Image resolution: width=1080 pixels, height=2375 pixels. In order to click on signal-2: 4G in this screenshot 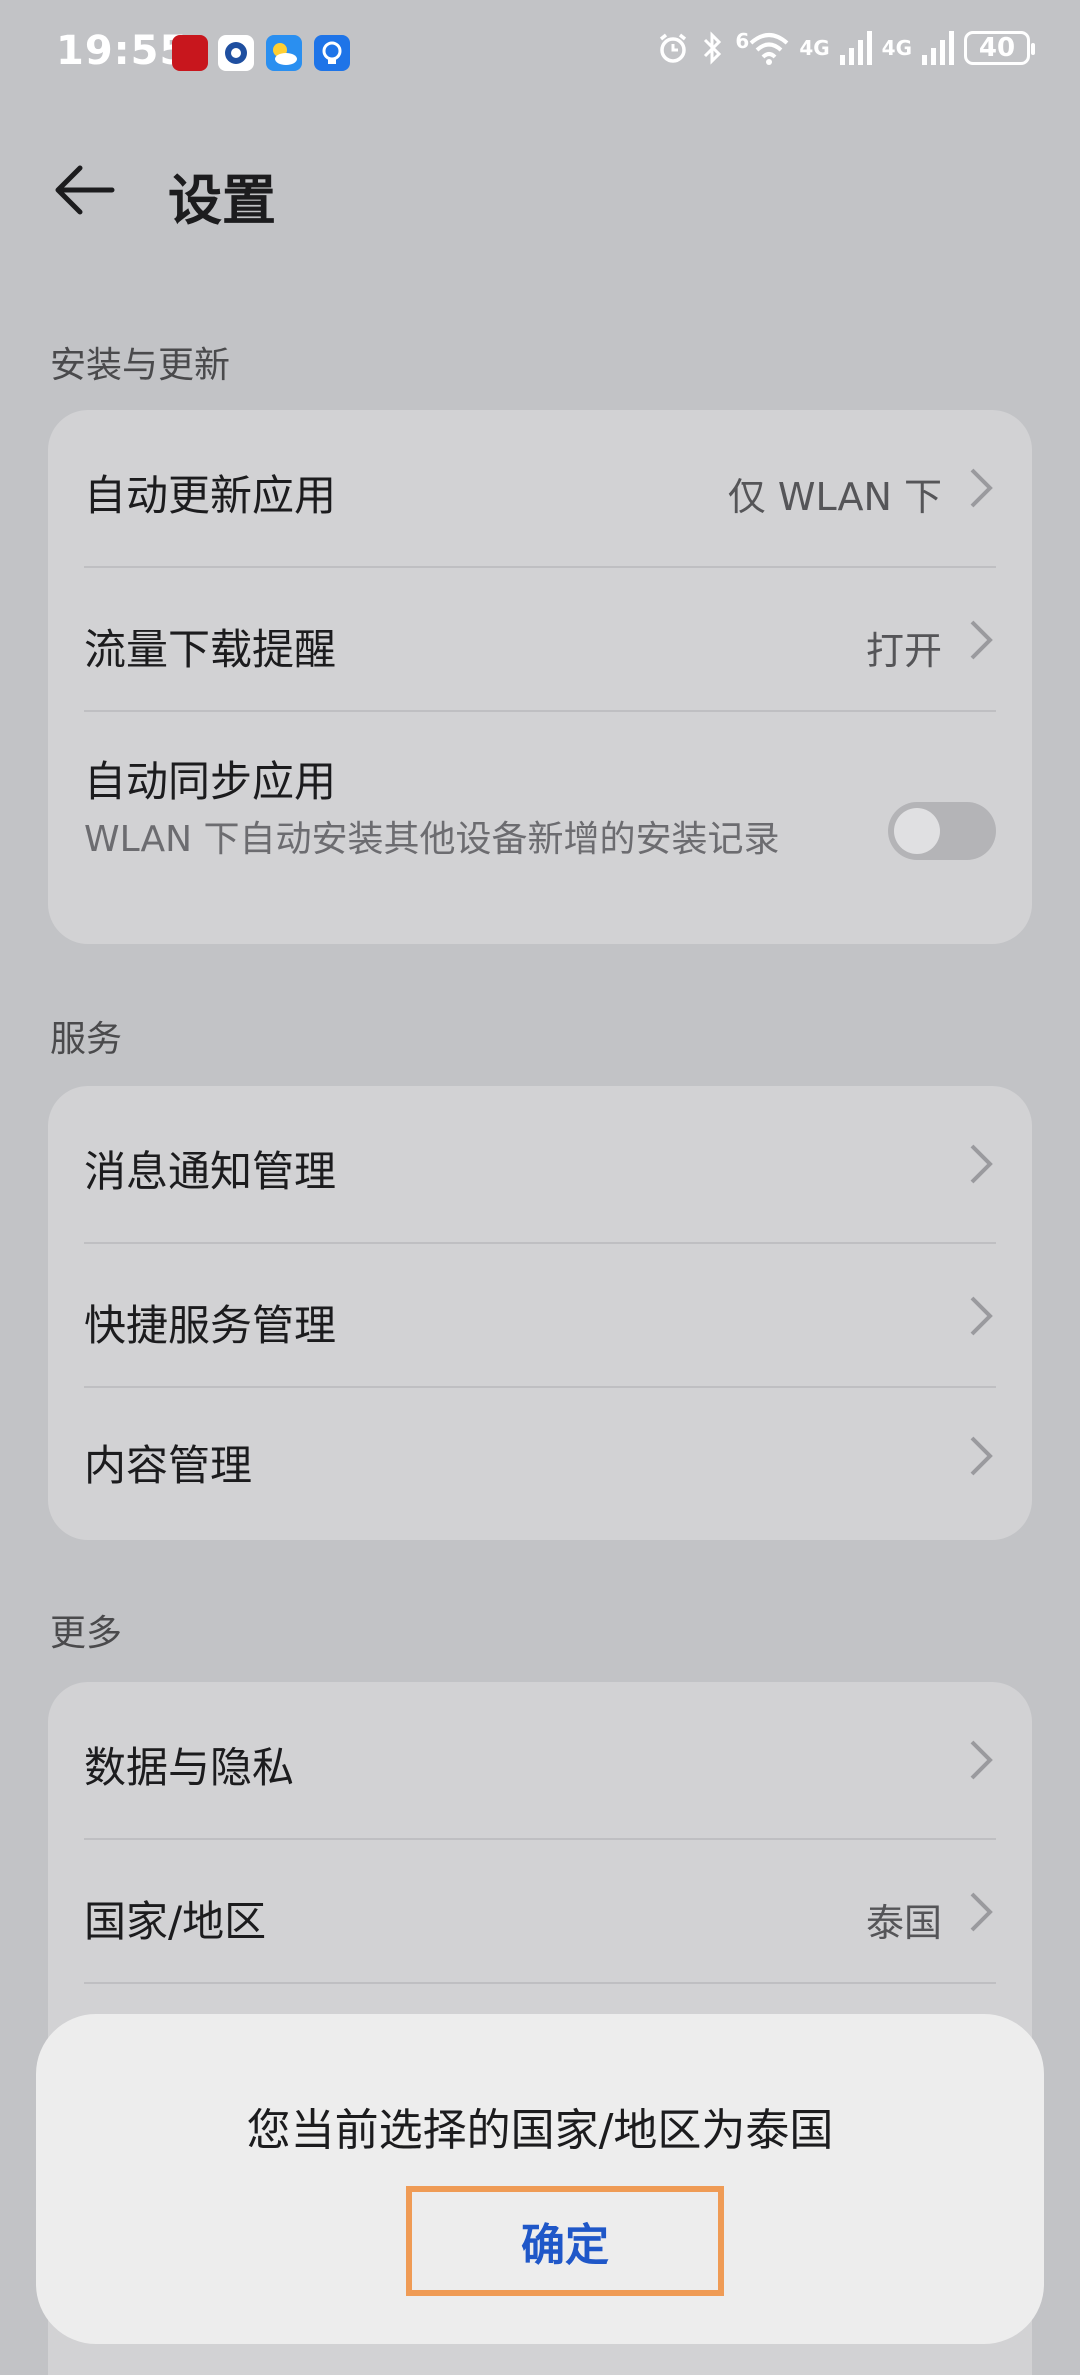, I will do `click(897, 48)`.